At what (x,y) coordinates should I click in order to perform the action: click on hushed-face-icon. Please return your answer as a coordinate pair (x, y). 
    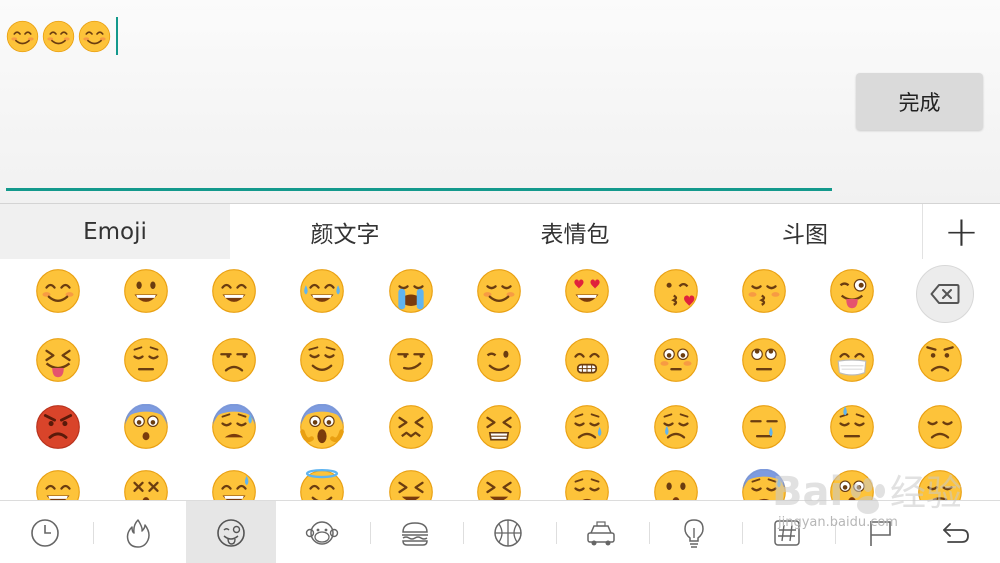
    Looking at the image, I should click on (676, 485).